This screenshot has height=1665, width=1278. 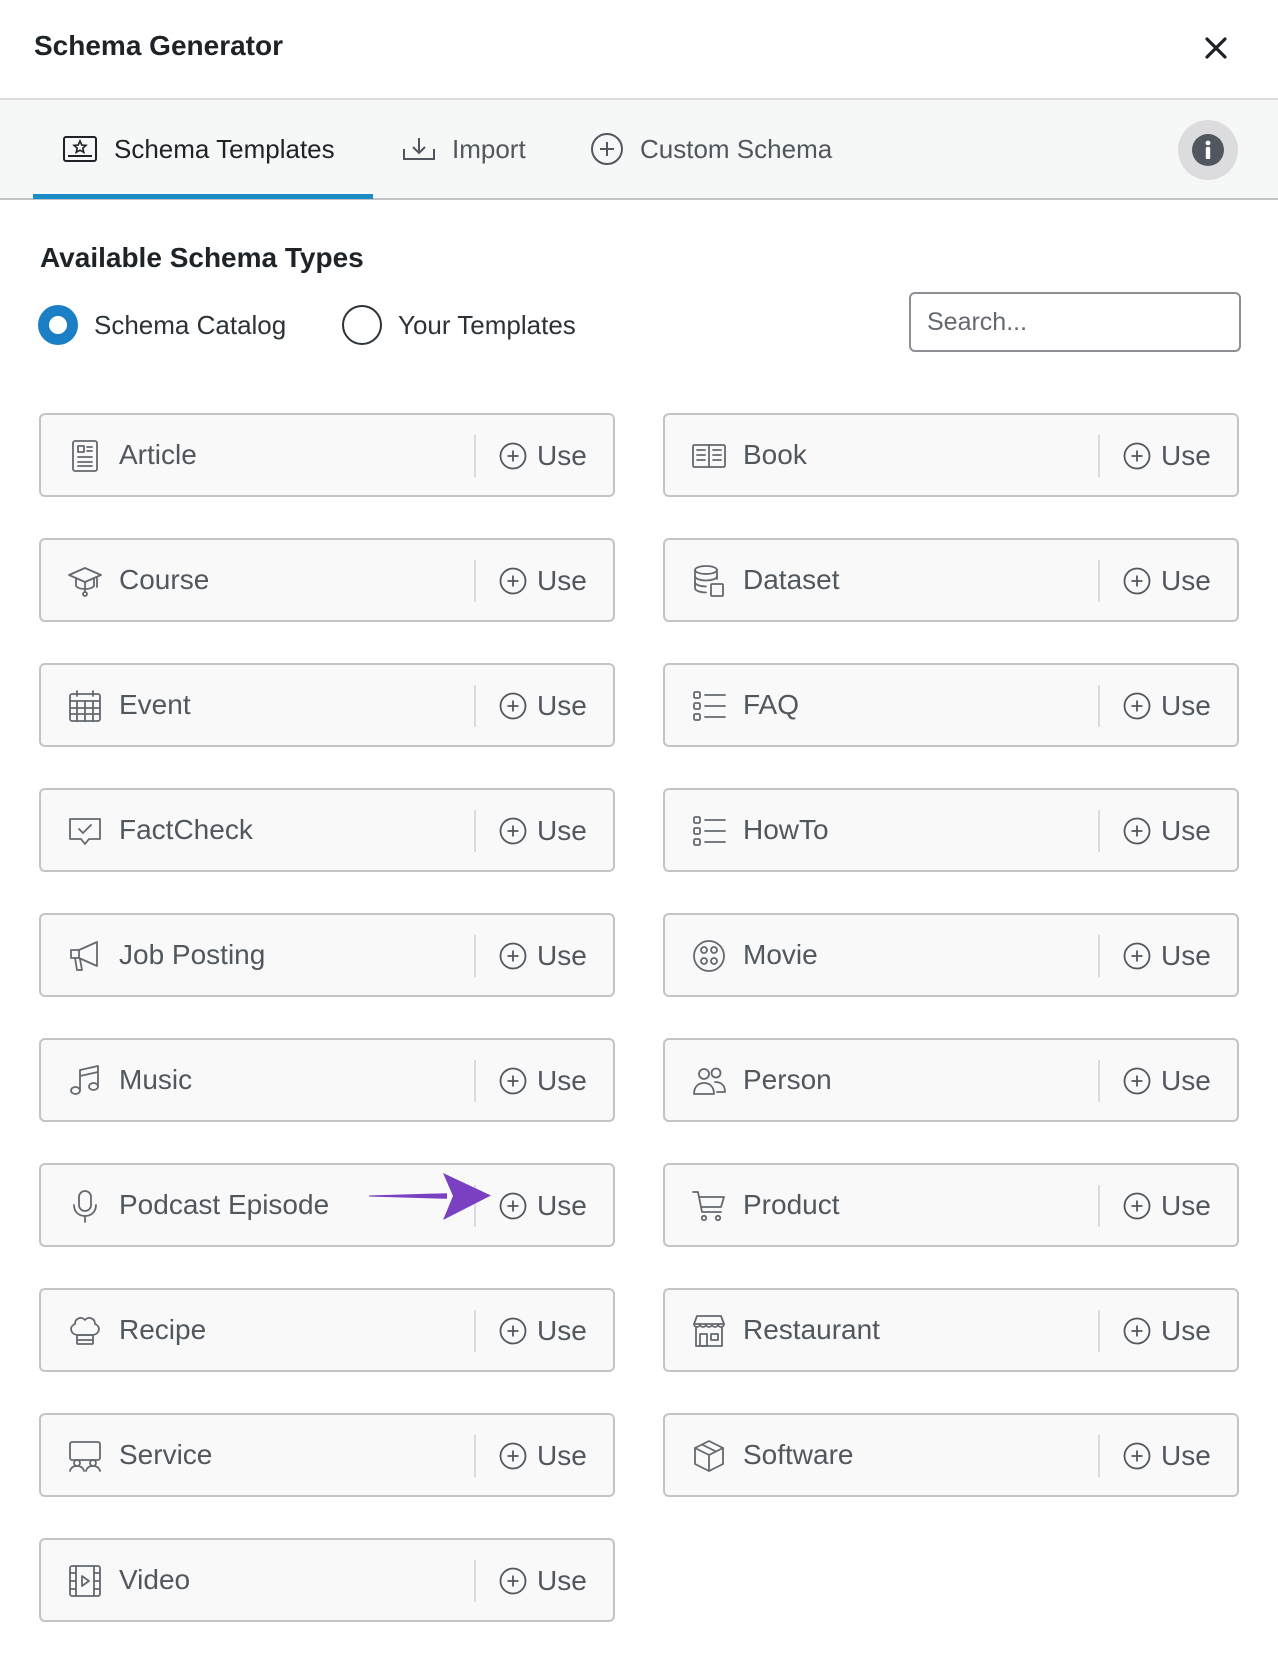 What do you see at coordinates (709, 831) in the screenshot?
I see `list-icon` at bounding box center [709, 831].